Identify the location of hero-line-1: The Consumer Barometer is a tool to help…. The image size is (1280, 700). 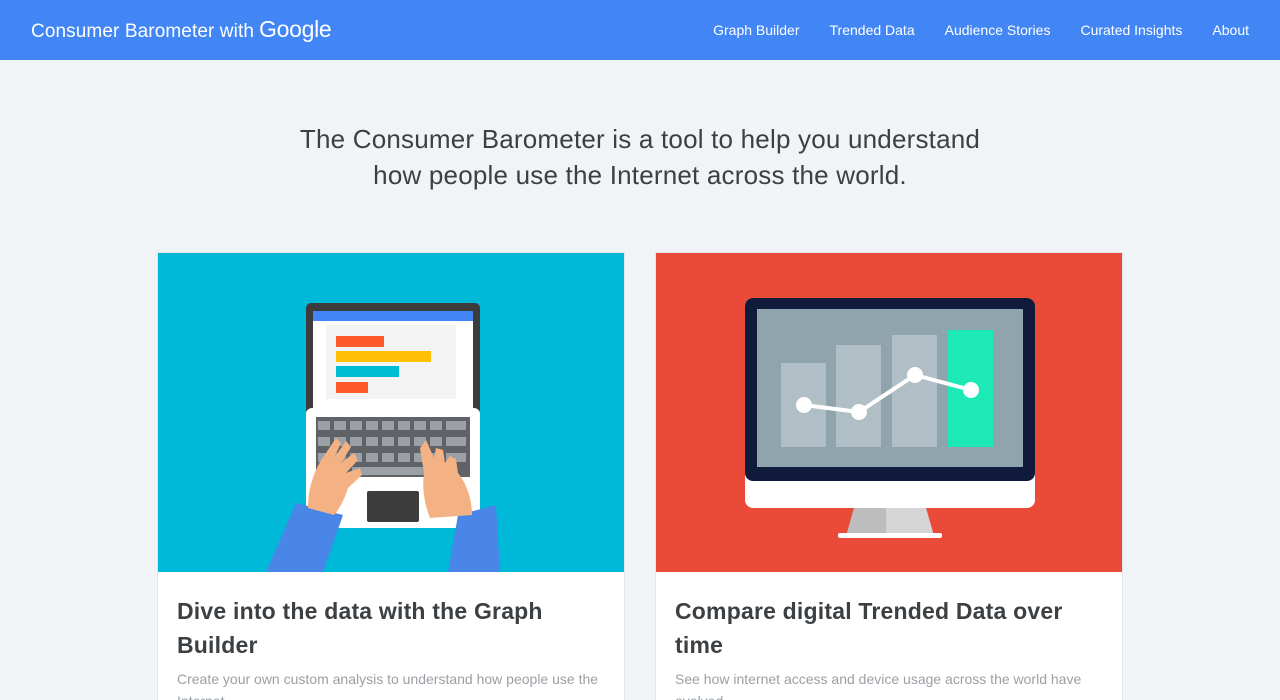
(640, 139).